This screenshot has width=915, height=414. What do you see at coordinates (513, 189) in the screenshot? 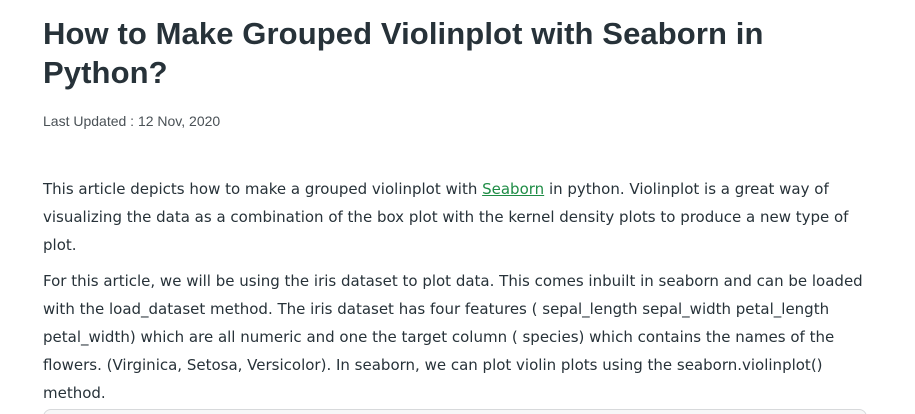
I see `seaborn-link: Seaborn` at bounding box center [513, 189].